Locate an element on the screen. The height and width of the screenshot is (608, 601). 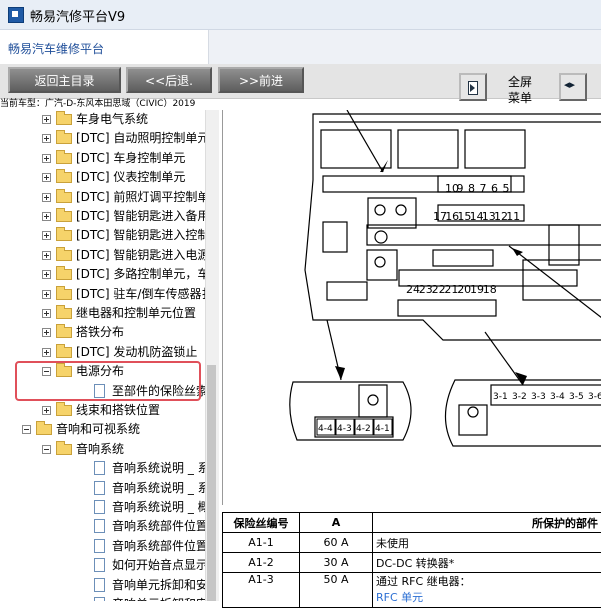
fuse-label: 11 is located at coordinates (513, 216).